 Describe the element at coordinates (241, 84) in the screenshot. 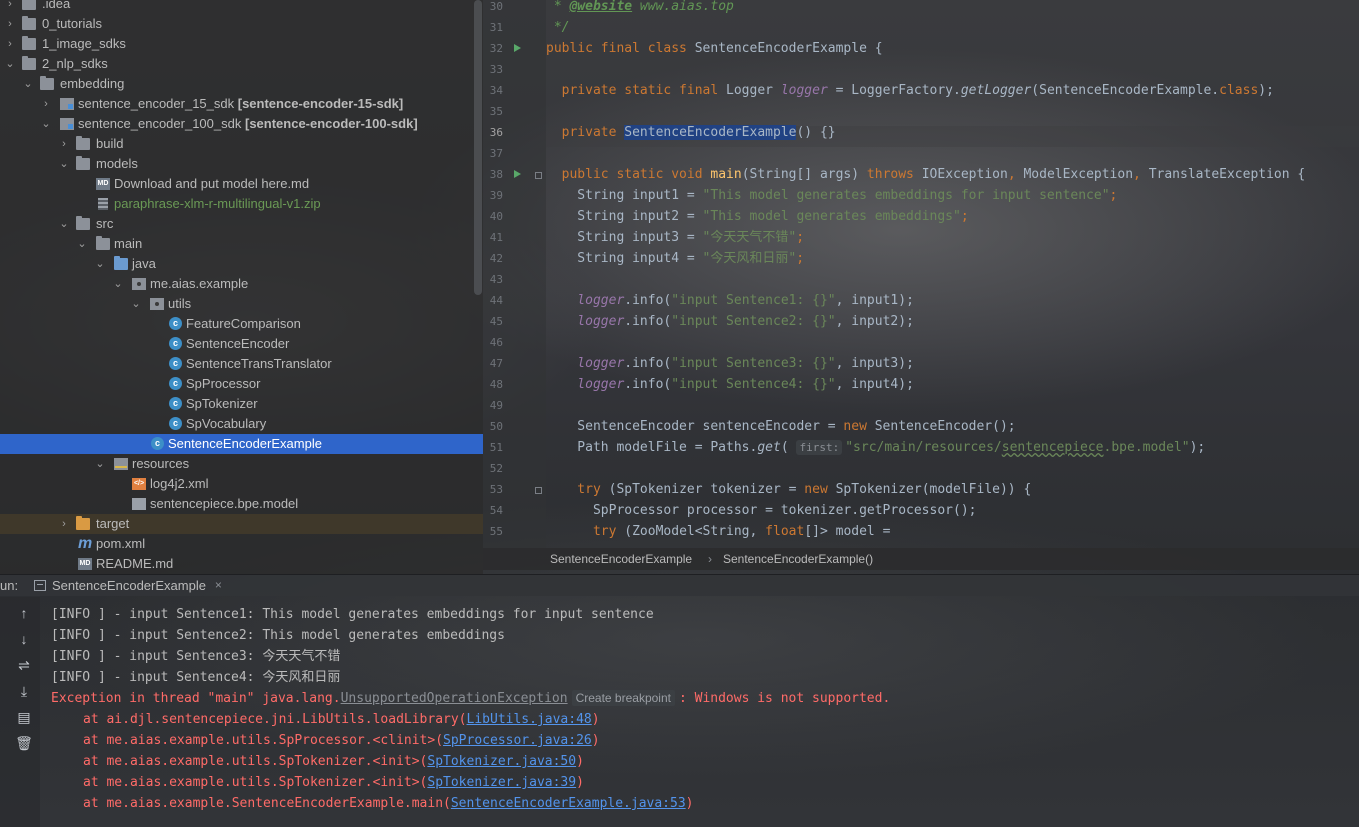

I see `tree-item-embedding: ⌄ embedding` at that location.